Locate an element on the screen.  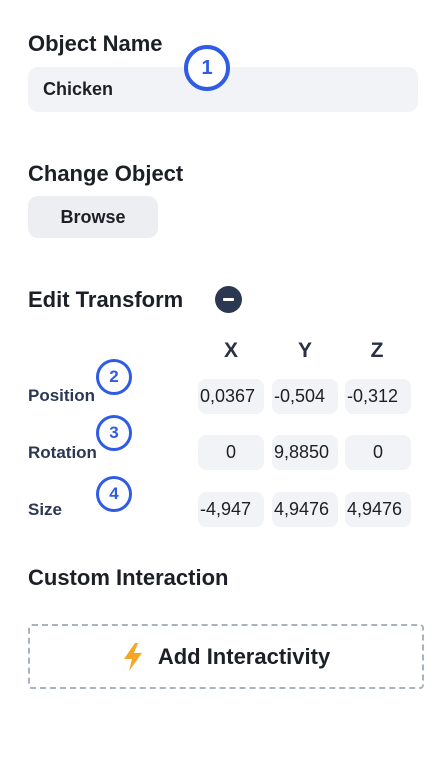
add-interactivity-button: Add Interactivity is located at coordinates (226, 656).